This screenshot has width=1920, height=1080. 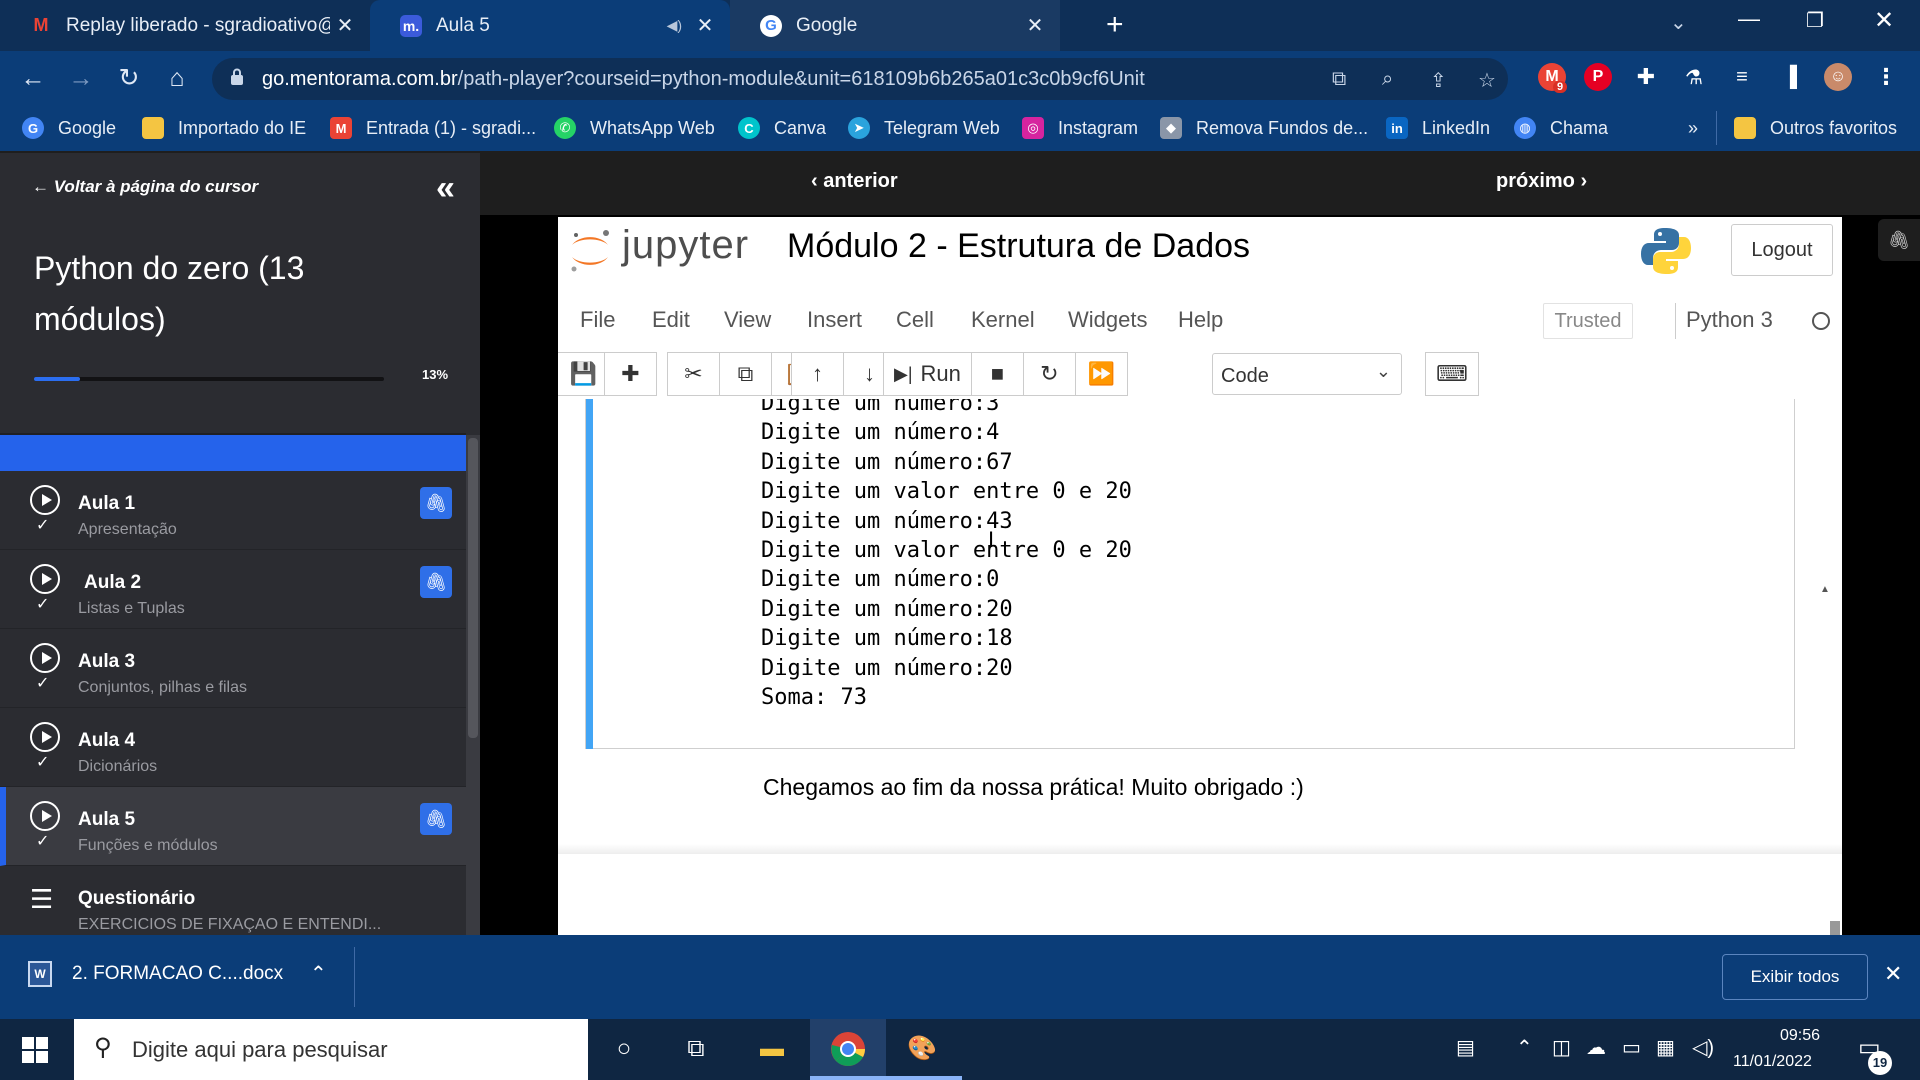 What do you see at coordinates (129, 78) in the screenshot?
I see `reload-icon: ↻` at bounding box center [129, 78].